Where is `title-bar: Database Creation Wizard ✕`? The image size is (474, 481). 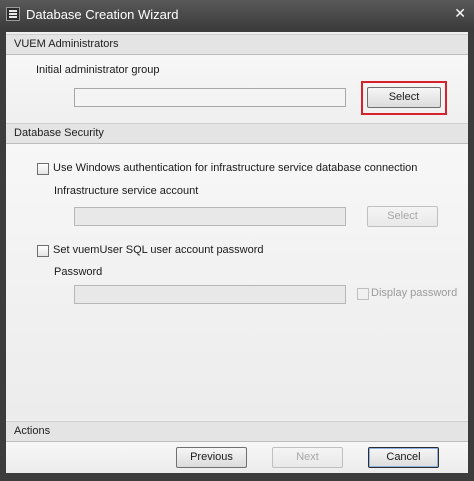
title-bar: Database Creation Wizard ✕ is located at coordinates (237, 15).